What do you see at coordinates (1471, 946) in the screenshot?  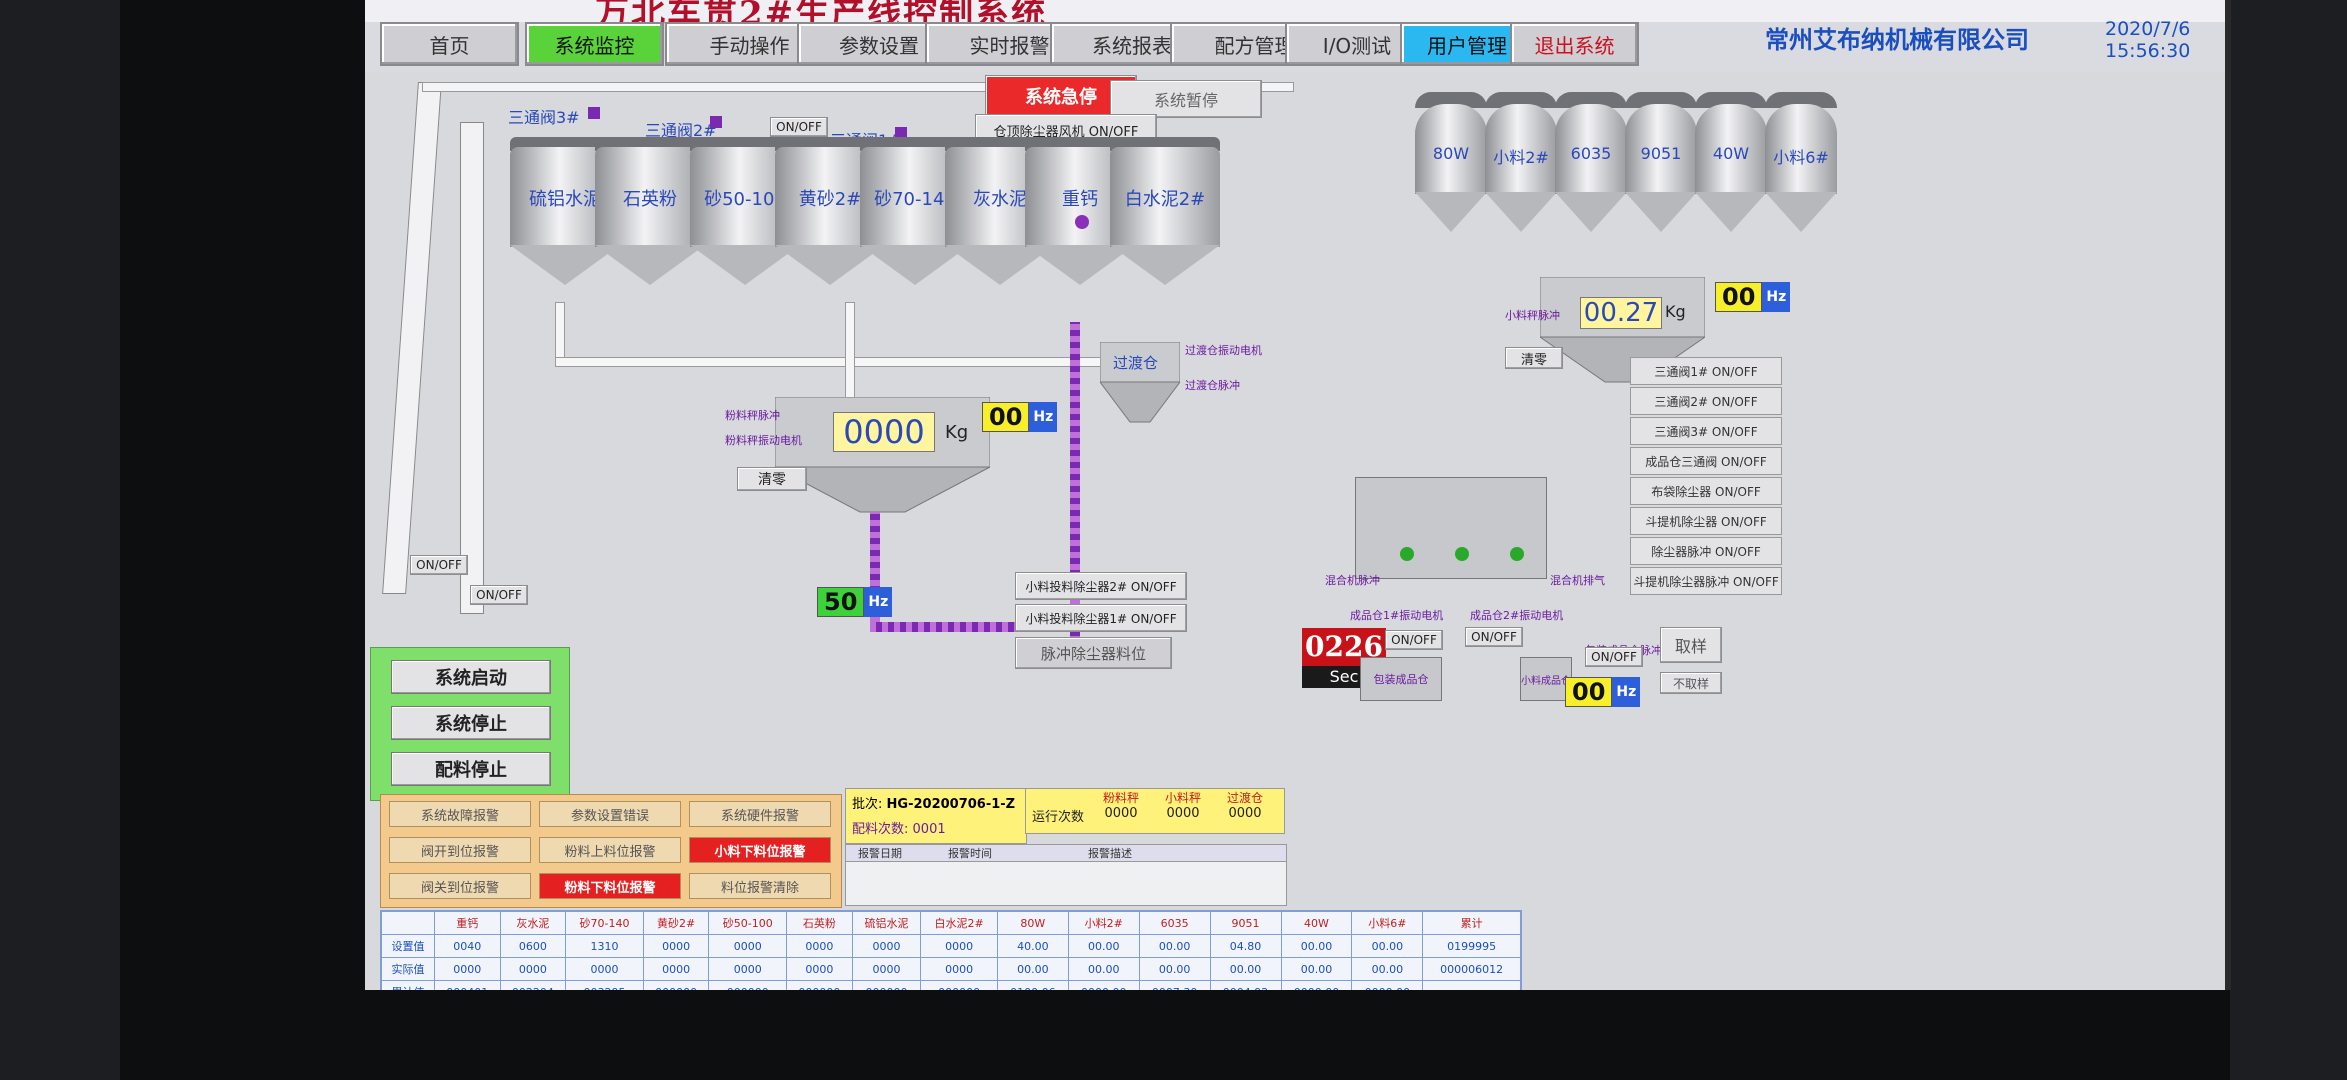 I see `table-cell: 0199995` at bounding box center [1471, 946].